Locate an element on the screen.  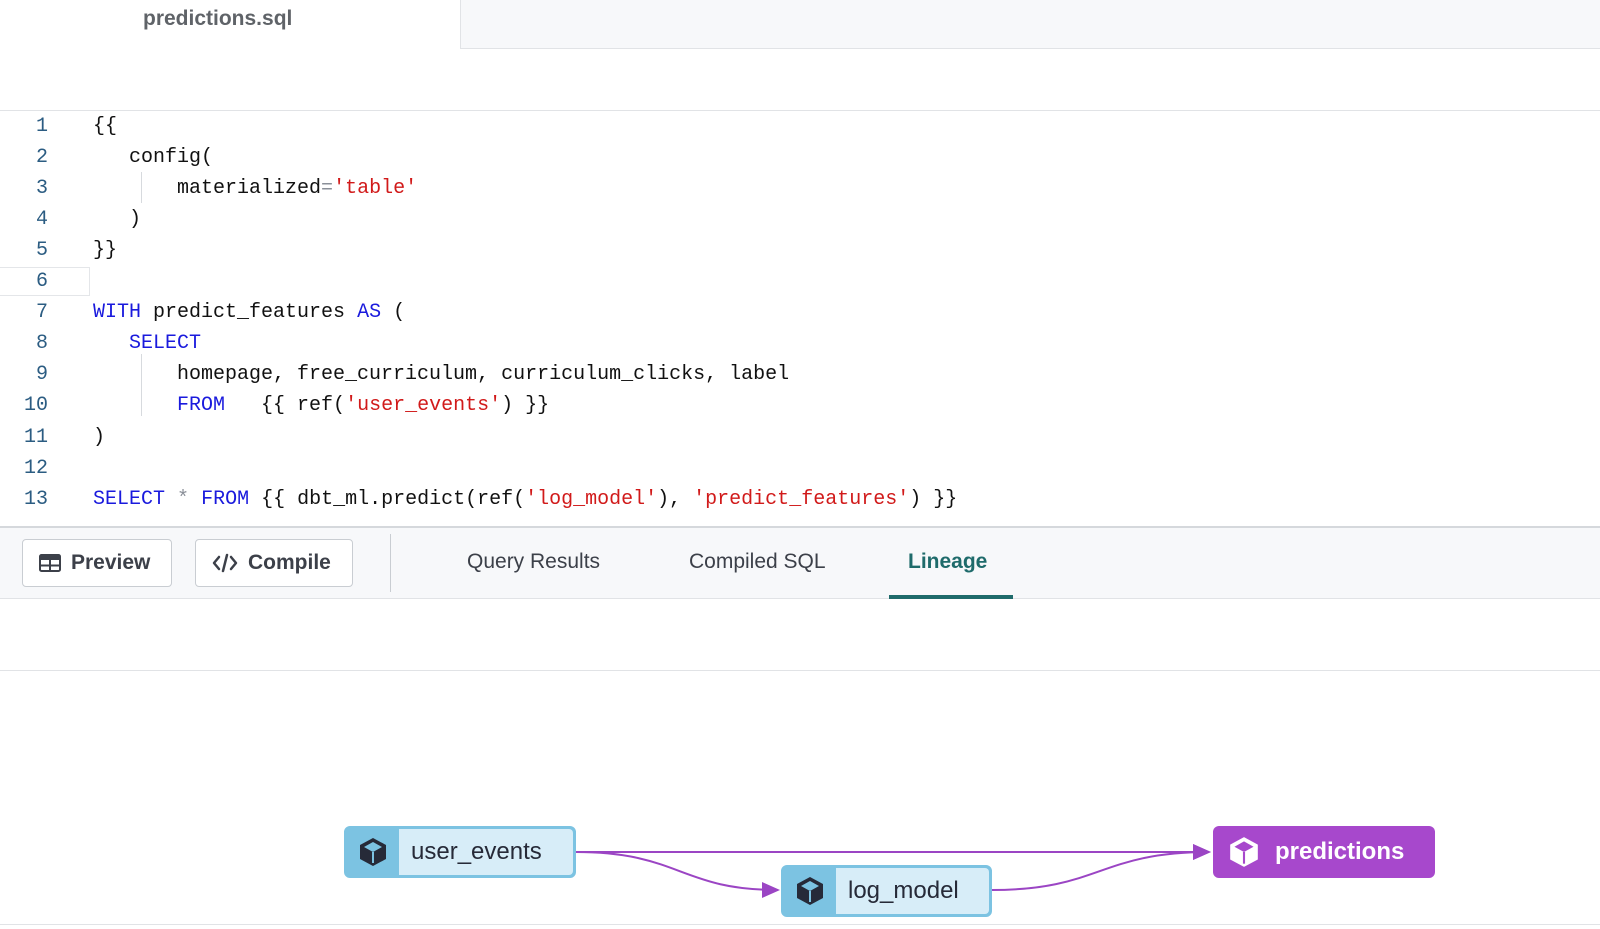
toolbar-divider is located at coordinates (390, 563).